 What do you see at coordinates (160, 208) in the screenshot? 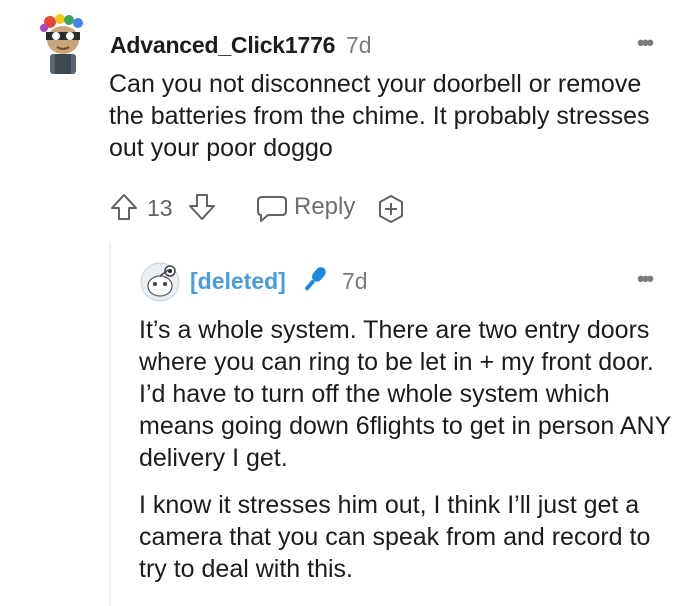
I see `vote-score: 13` at bounding box center [160, 208].